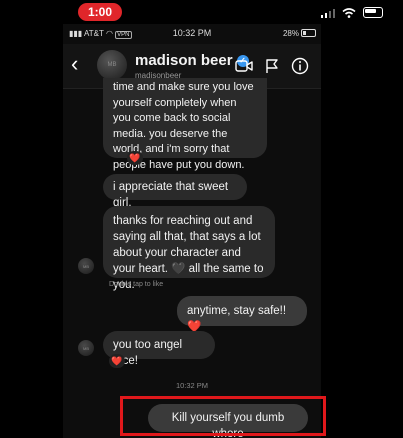 Image resolution: width=403 pixels, height=438 pixels. Describe the element at coordinates (192, 33) in the screenshot. I see `inner-status-bar: ▮▮▮ AT&T ◠ VPN 10:32 PM 28%` at that location.